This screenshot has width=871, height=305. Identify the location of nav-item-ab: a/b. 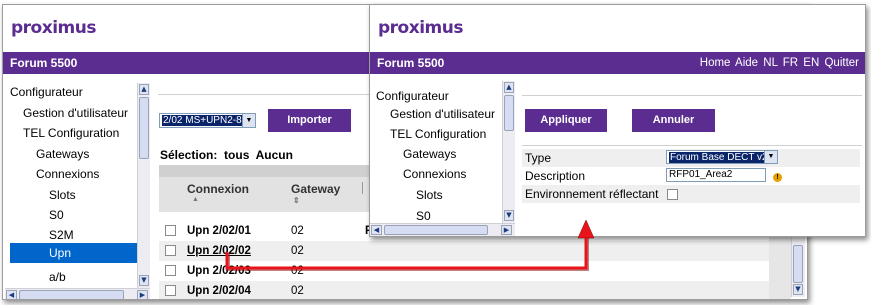
(57, 277).